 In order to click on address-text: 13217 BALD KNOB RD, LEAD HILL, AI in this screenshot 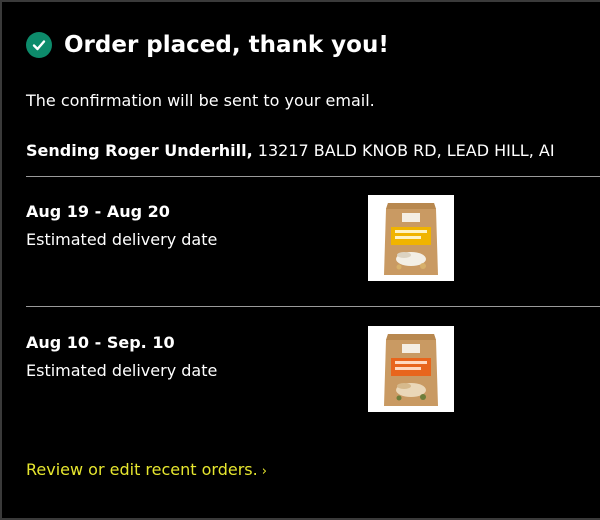, I will do `click(406, 150)`.